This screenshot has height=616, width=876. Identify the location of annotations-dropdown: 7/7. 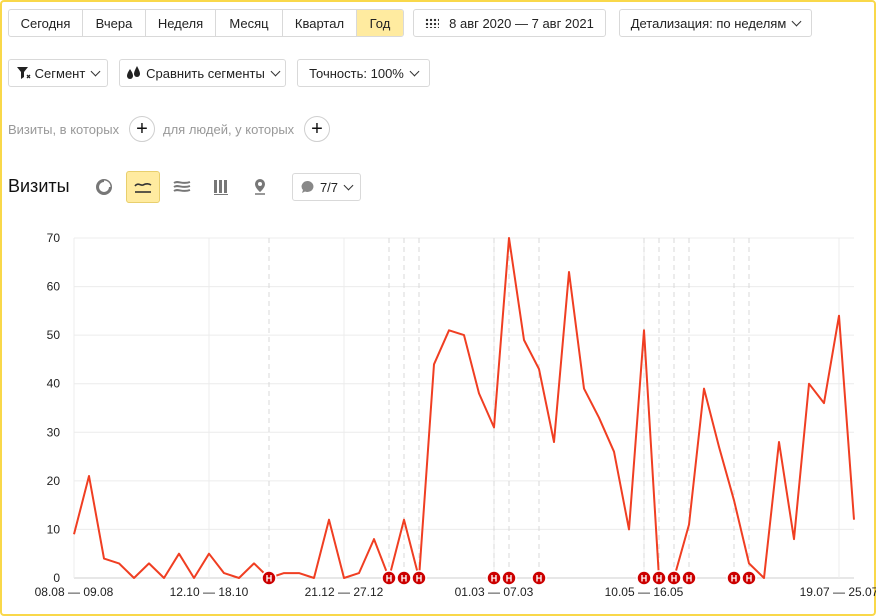
(326, 187).